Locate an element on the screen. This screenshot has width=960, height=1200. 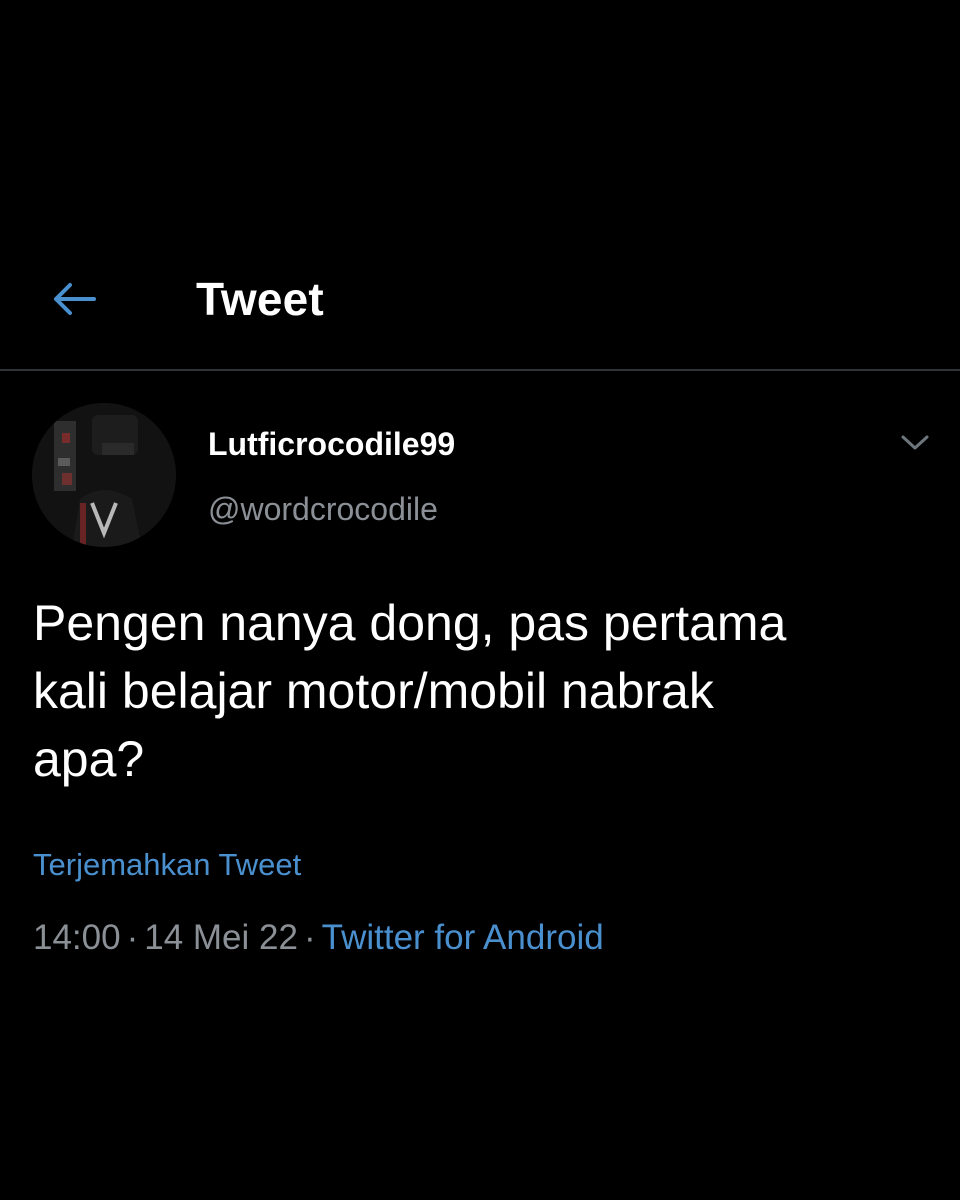
arrow-left-icon is located at coordinates (75, 299).